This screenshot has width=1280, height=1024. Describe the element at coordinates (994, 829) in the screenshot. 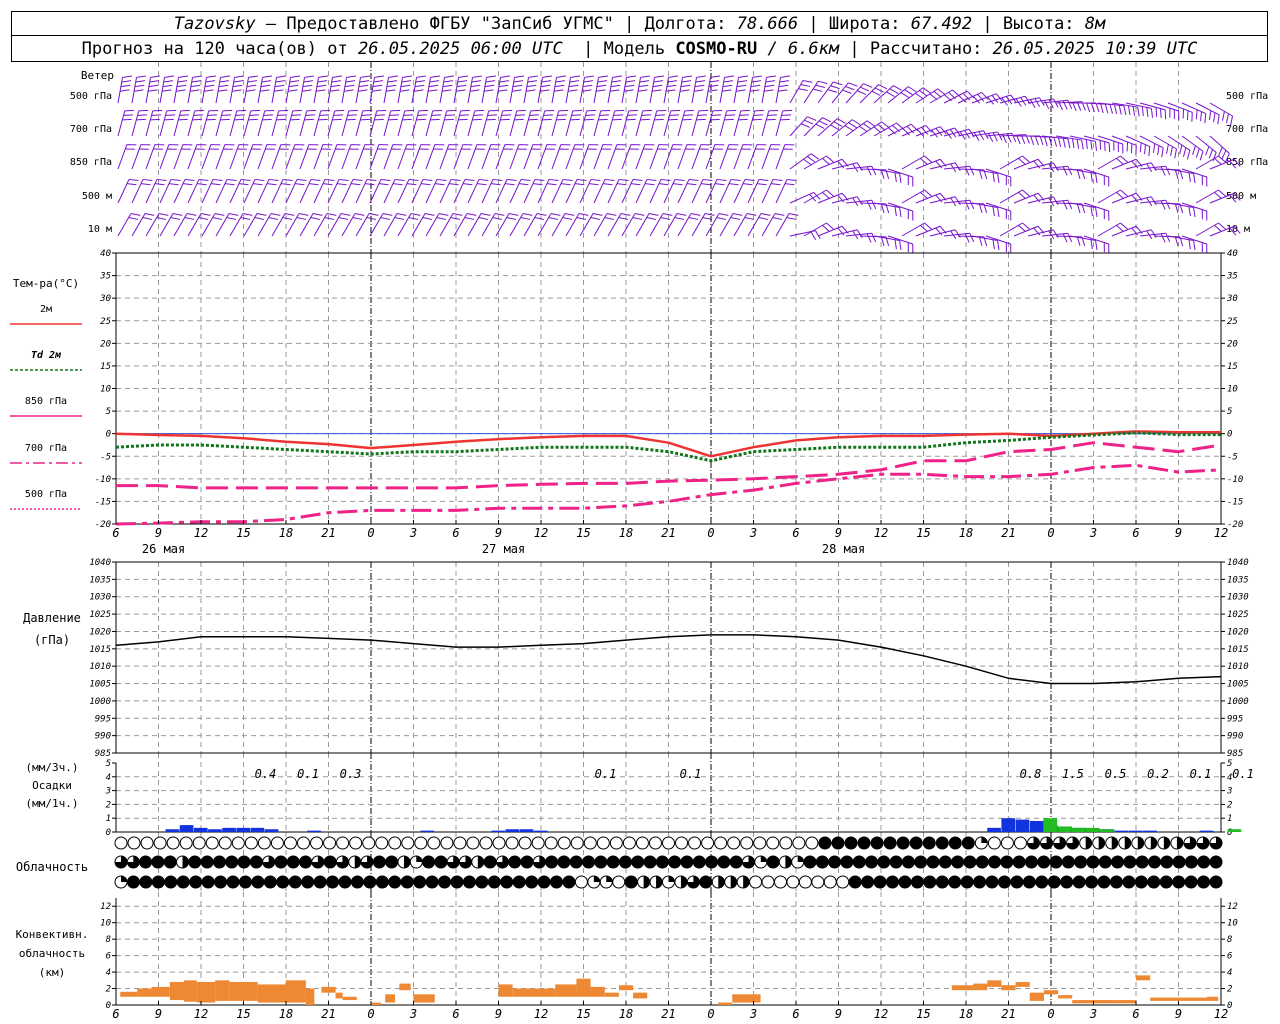

I see `precip-bar-3h` at that location.